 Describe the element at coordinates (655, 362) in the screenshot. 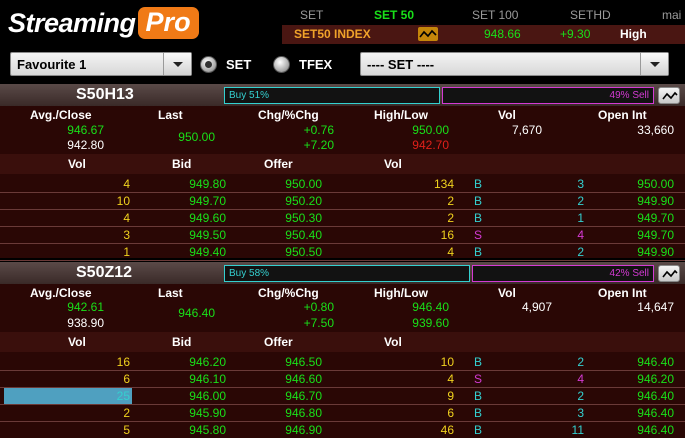

I see `tick-price: 946.40` at that location.